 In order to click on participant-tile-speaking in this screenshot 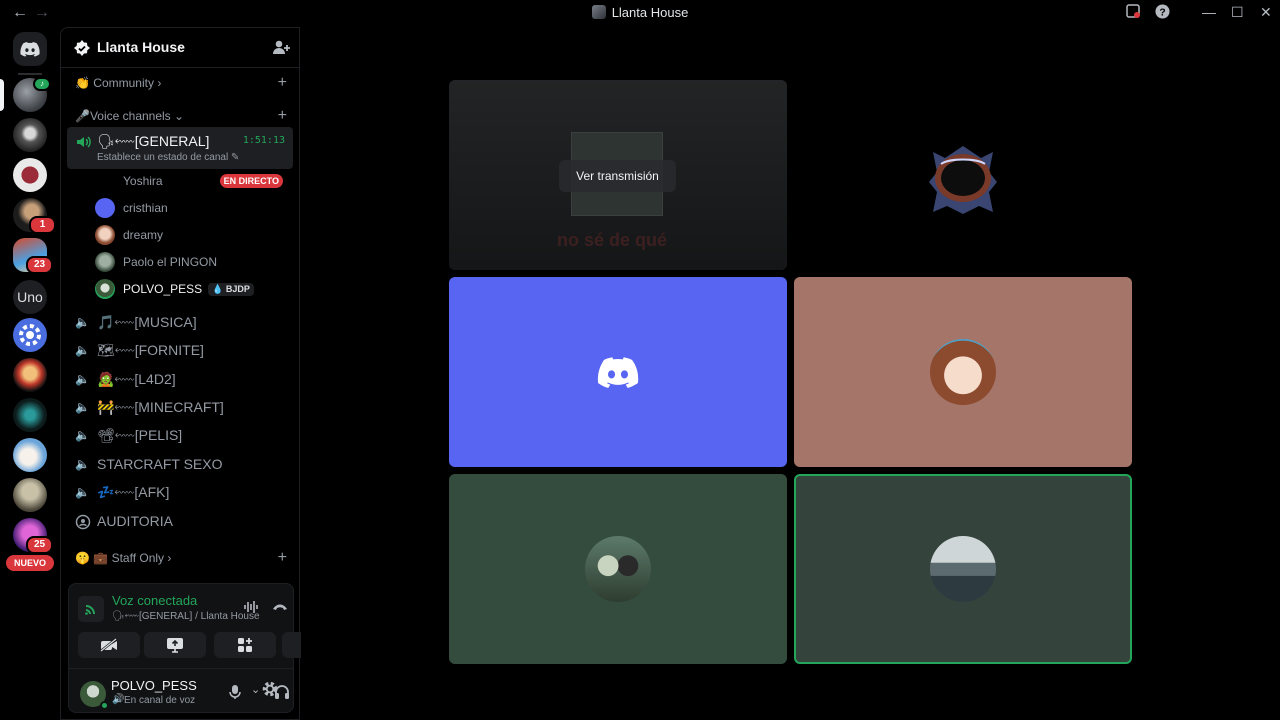, I will do `click(963, 569)`.